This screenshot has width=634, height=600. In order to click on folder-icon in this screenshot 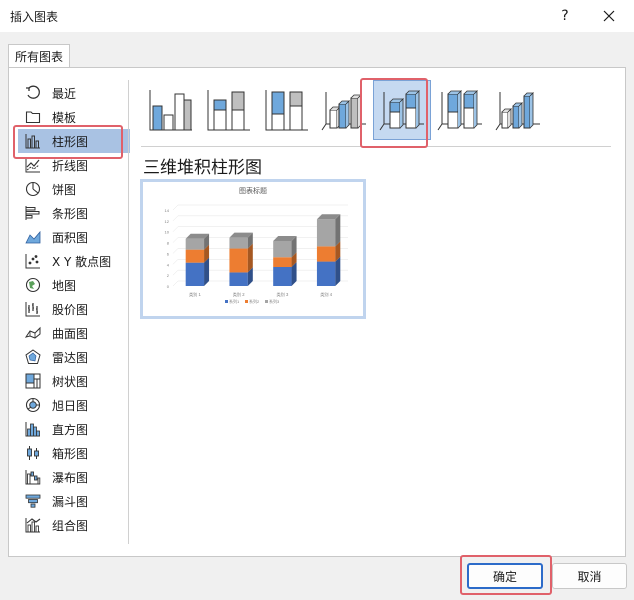, I will do `click(33, 117)`.